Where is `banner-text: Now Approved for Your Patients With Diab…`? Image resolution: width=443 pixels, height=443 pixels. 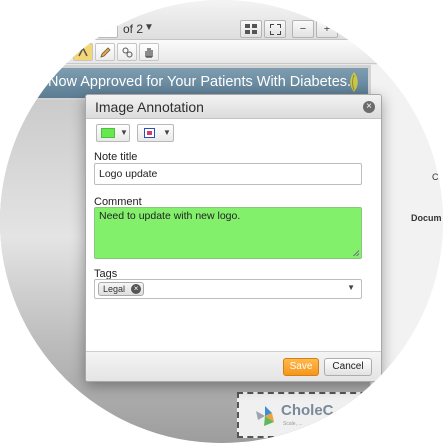
banner-text: Now Approved for Your Patients With Diab… is located at coordinates (200, 82).